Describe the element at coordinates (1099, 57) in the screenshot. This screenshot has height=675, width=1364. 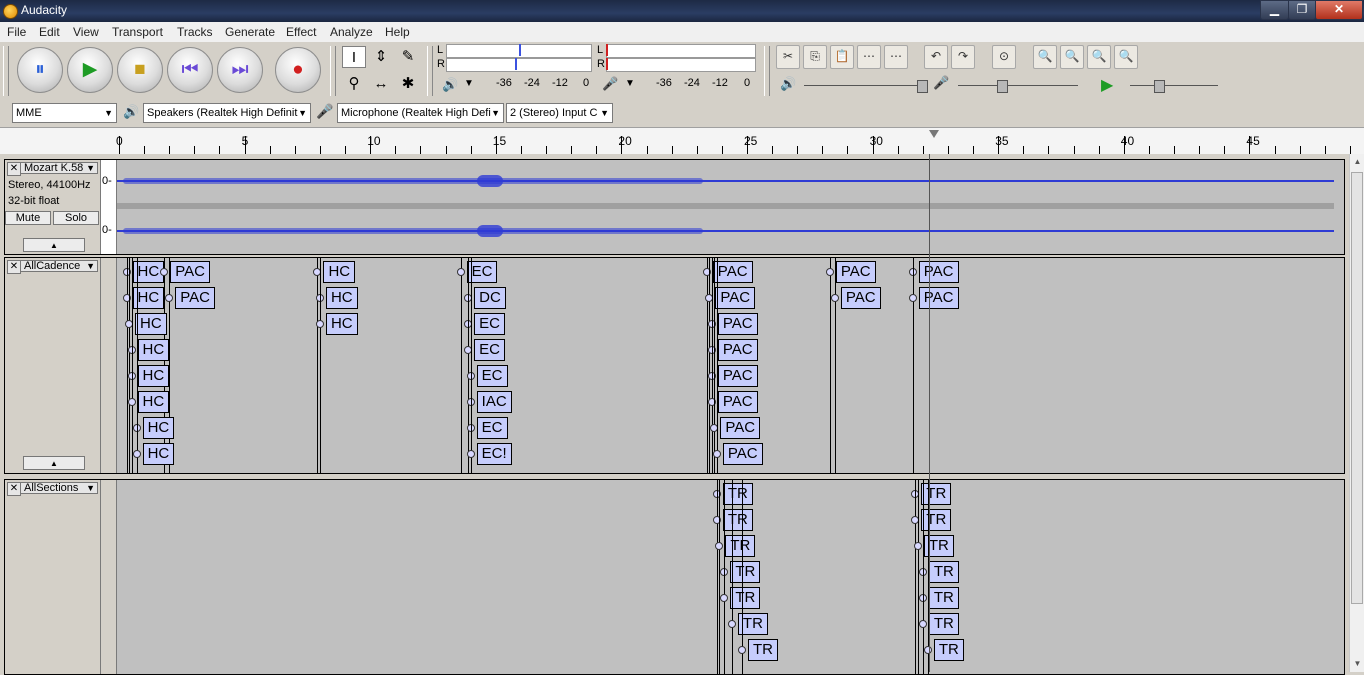
I see `fit-selection-button: 🔍` at that location.